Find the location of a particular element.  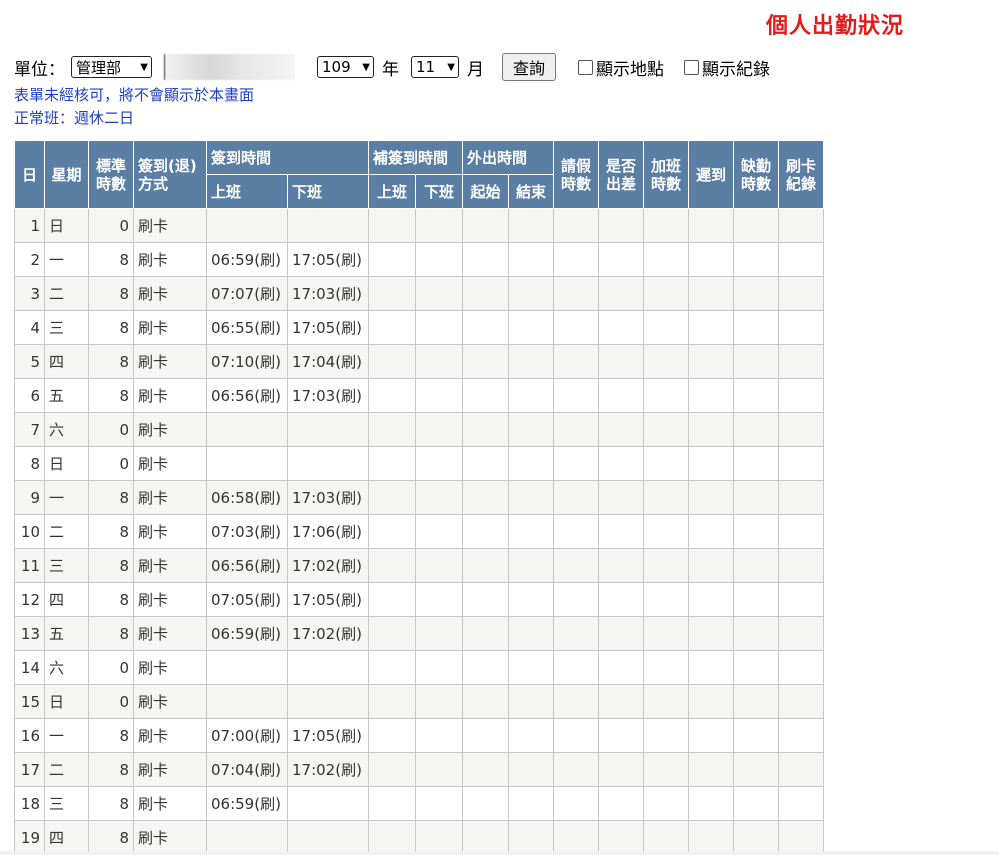

header-absent-hours-line2: 時數 is located at coordinates (755, 183).